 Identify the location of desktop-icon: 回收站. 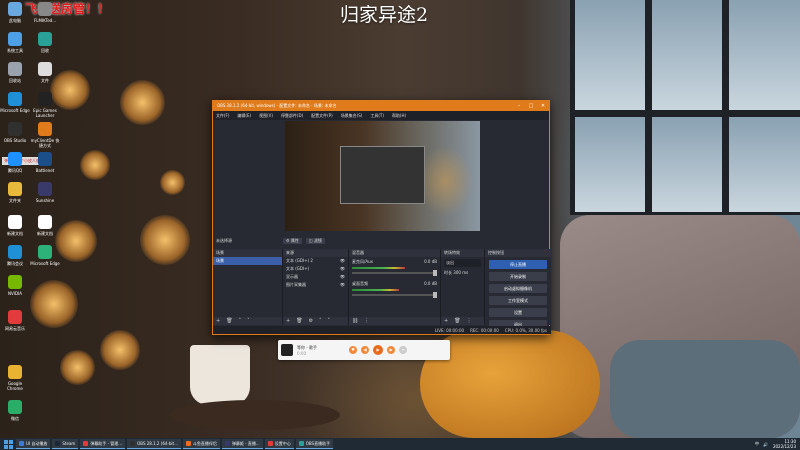
(15, 72).